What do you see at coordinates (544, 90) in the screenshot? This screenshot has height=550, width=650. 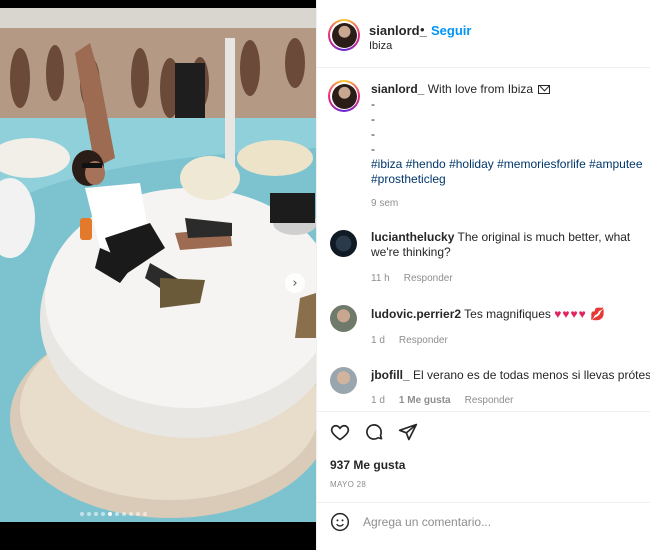 I see `love-letter-icon` at bounding box center [544, 90].